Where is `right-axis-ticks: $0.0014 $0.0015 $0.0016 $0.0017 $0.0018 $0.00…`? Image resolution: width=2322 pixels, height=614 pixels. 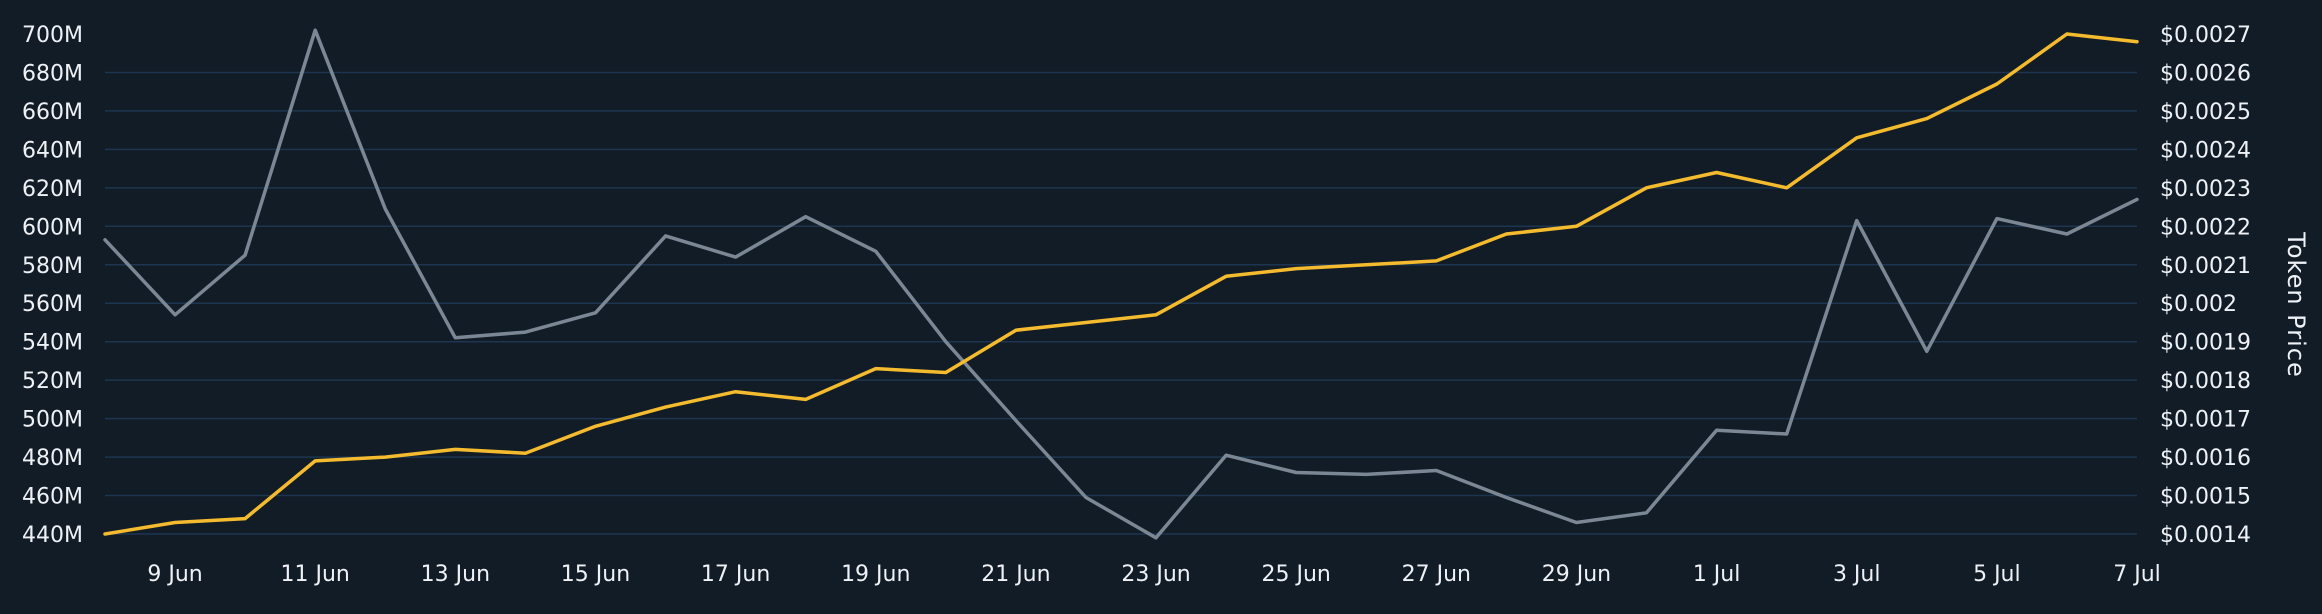 right-axis-ticks: $0.0014 $0.0015 $0.0016 $0.0017 $0.0018 $0.00… is located at coordinates (2205, 285).